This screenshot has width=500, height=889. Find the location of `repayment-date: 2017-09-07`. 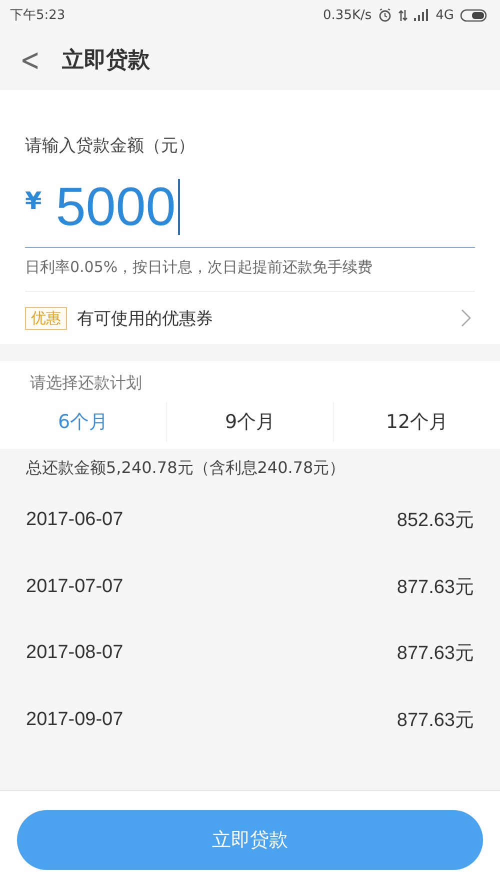

repayment-date: 2017-09-07 is located at coordinates (75, 719).